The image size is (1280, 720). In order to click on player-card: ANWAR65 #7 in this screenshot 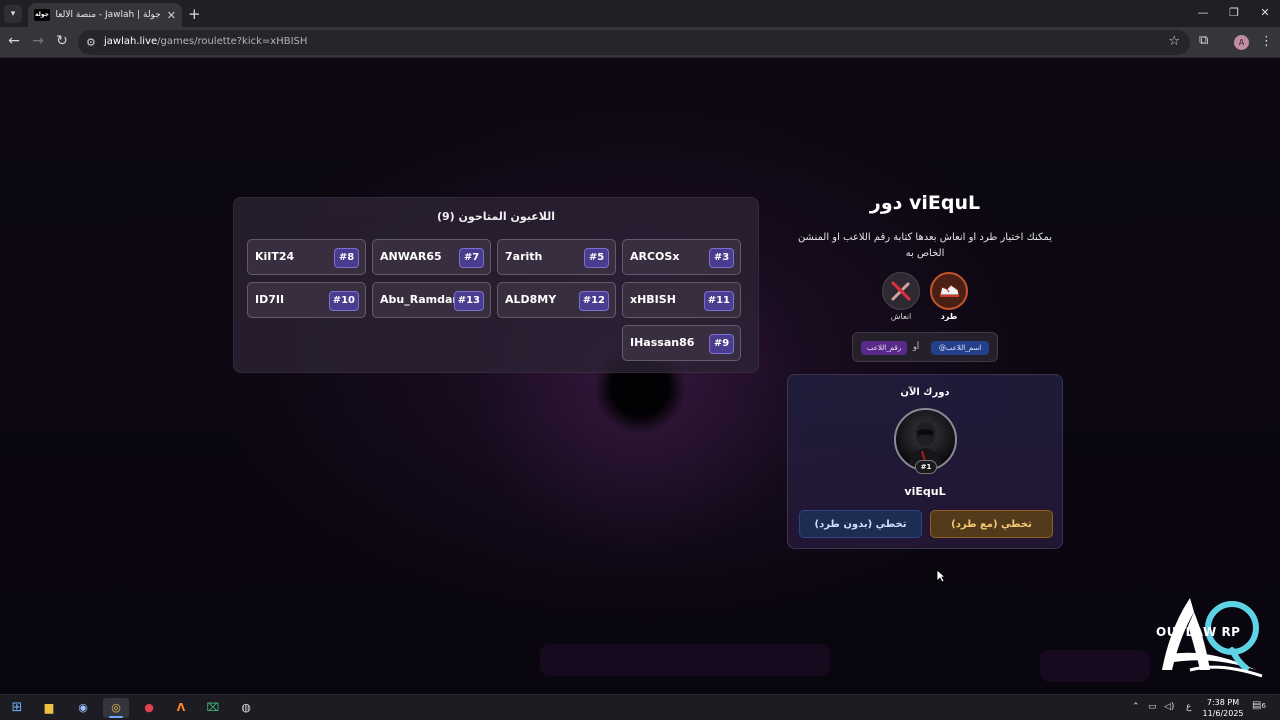, I will do `click(431, 257)`.